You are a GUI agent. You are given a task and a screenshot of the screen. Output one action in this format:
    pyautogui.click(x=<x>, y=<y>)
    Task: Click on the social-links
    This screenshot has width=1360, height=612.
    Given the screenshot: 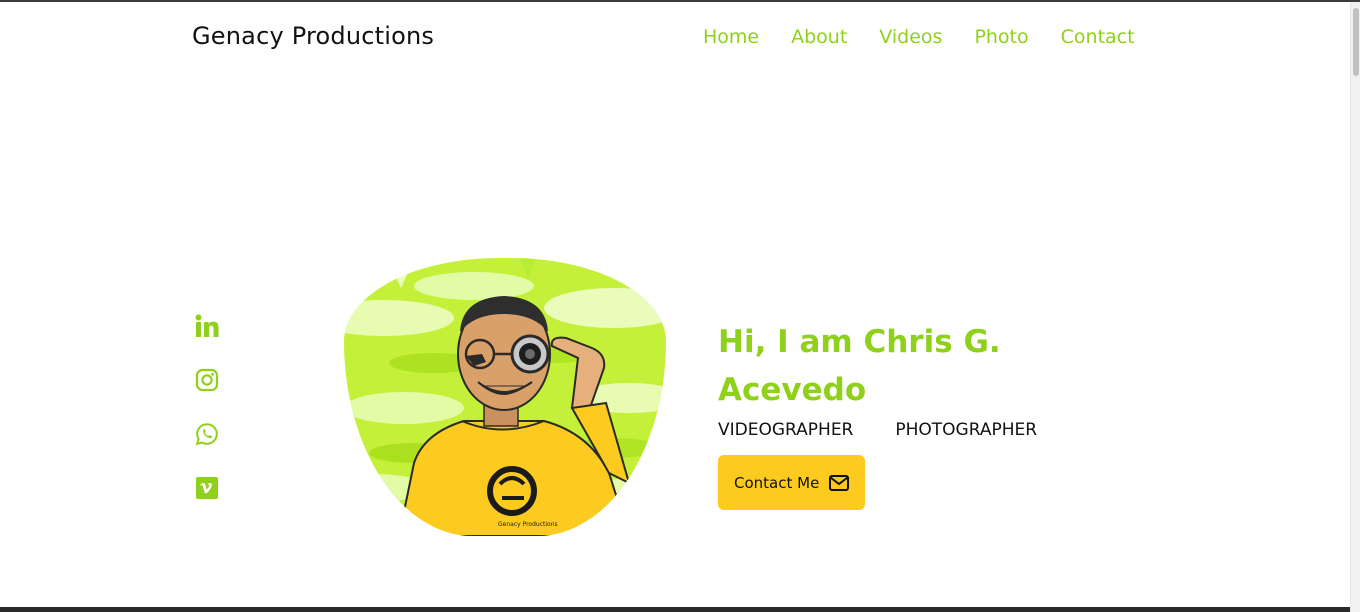 What is the action you would take?
    pyautogui.click(x=207, y=422)
    